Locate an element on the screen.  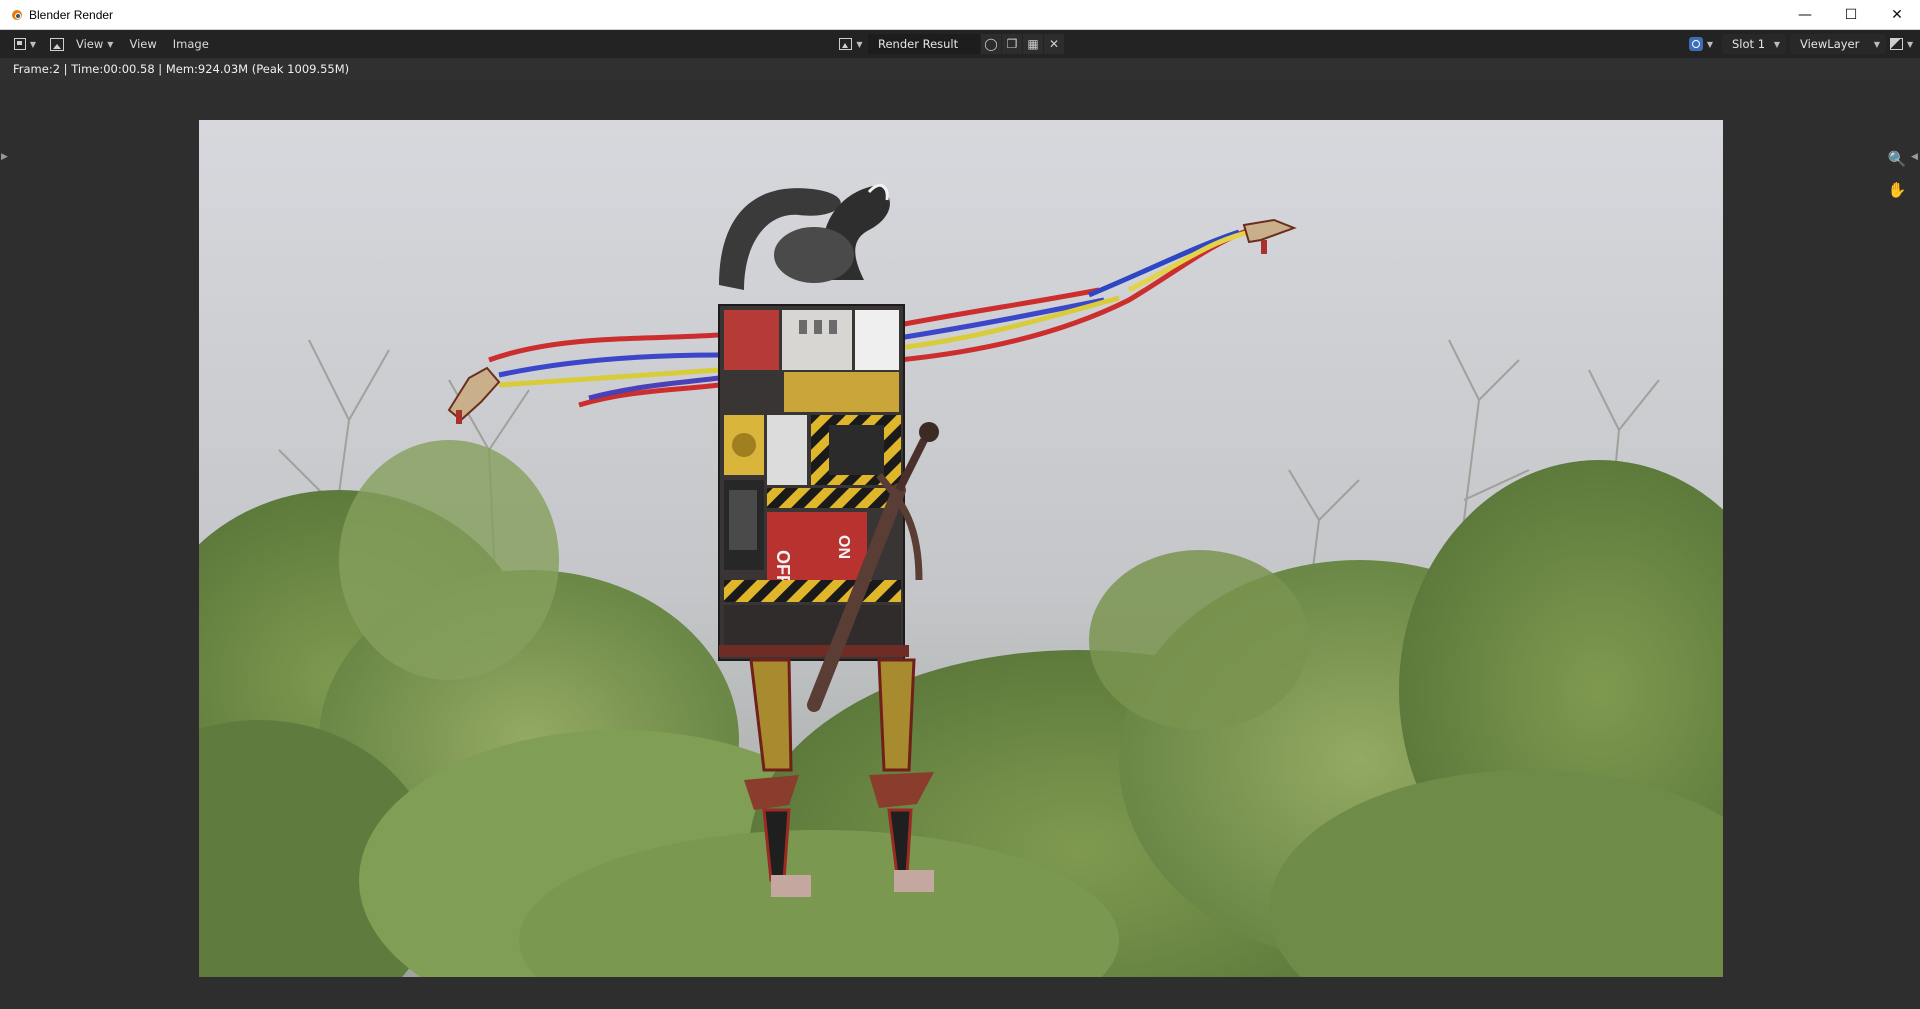
window-title: Blender Render is located at coordinates (71, 14).